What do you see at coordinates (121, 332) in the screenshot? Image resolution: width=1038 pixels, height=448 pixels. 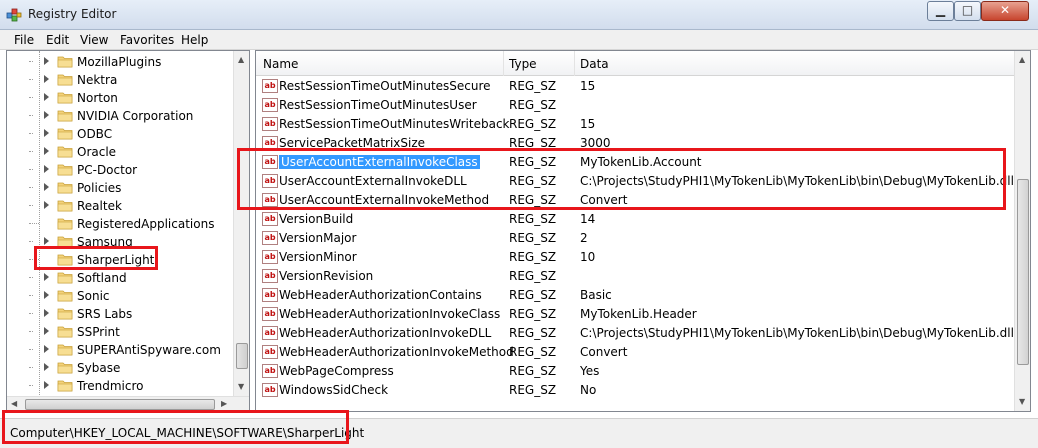 I see `tree-item: SSPrint` at bounding box center [121, 332].